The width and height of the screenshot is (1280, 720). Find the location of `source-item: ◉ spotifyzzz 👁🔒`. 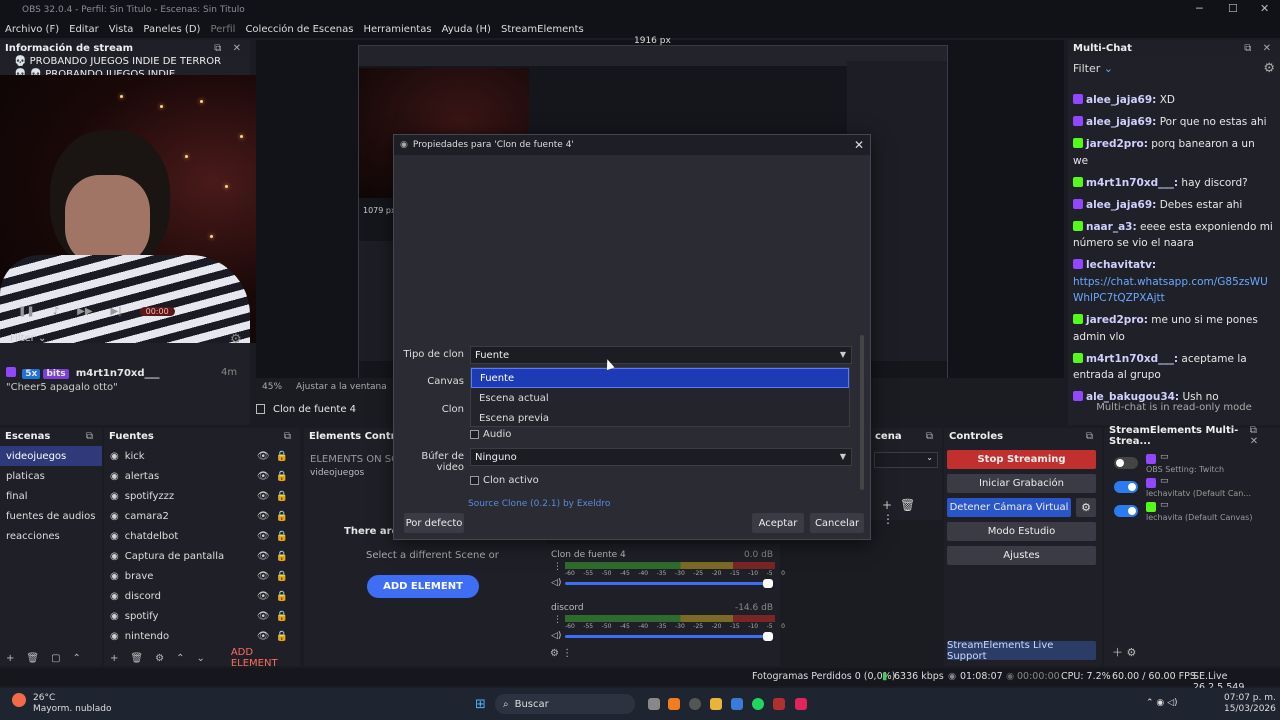

source-item: ◉ spotifyzzz 👁🔒 is located at coordinates (202, 496).